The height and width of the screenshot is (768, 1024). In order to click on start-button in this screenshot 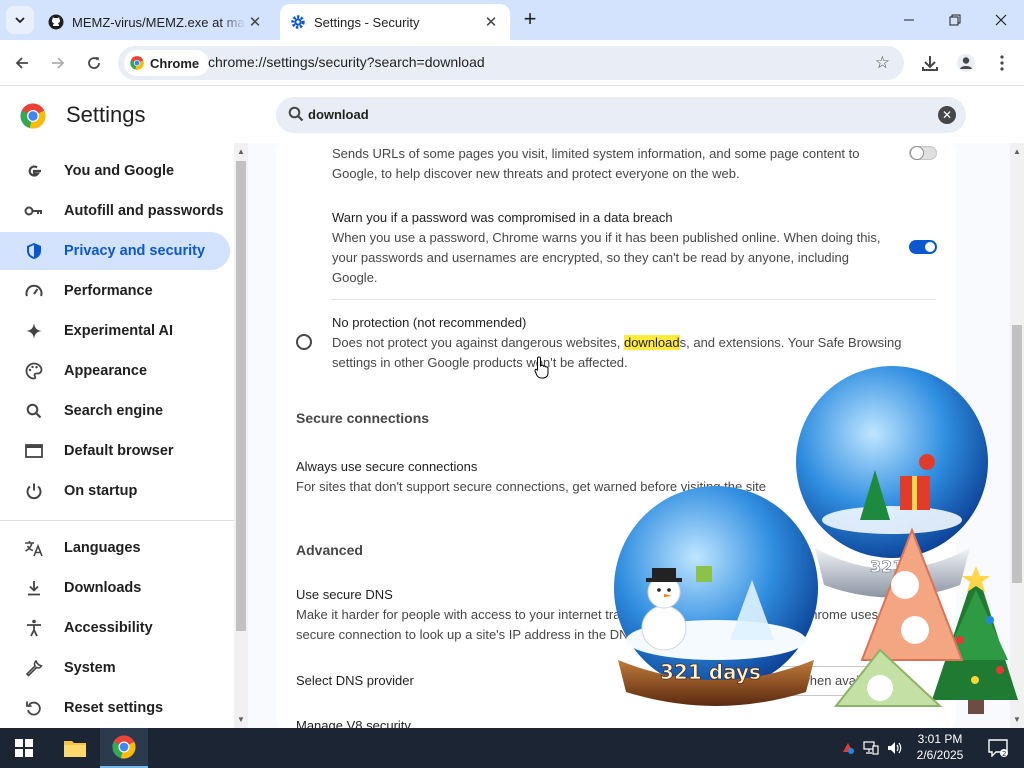, I will do `click(24, 748)`.